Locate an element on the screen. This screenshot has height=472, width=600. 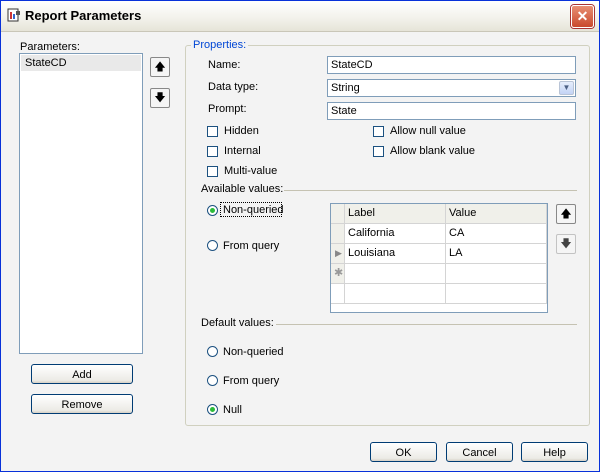
name-input: StateCD is located at coordinates (451, 65).